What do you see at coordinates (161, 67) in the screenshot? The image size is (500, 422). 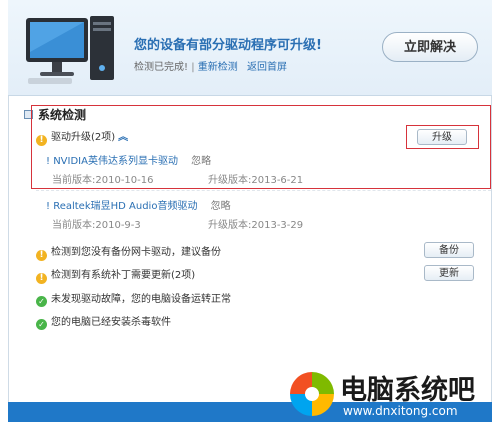 I see `status-text: 检测已完成!` at bounding box center [161, 67].